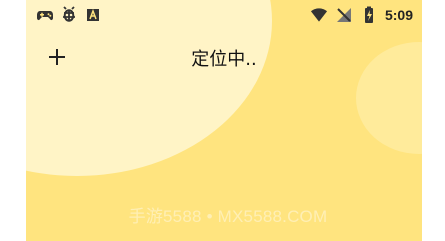  I want to click on battery-charging-icon, so click(369, 15).